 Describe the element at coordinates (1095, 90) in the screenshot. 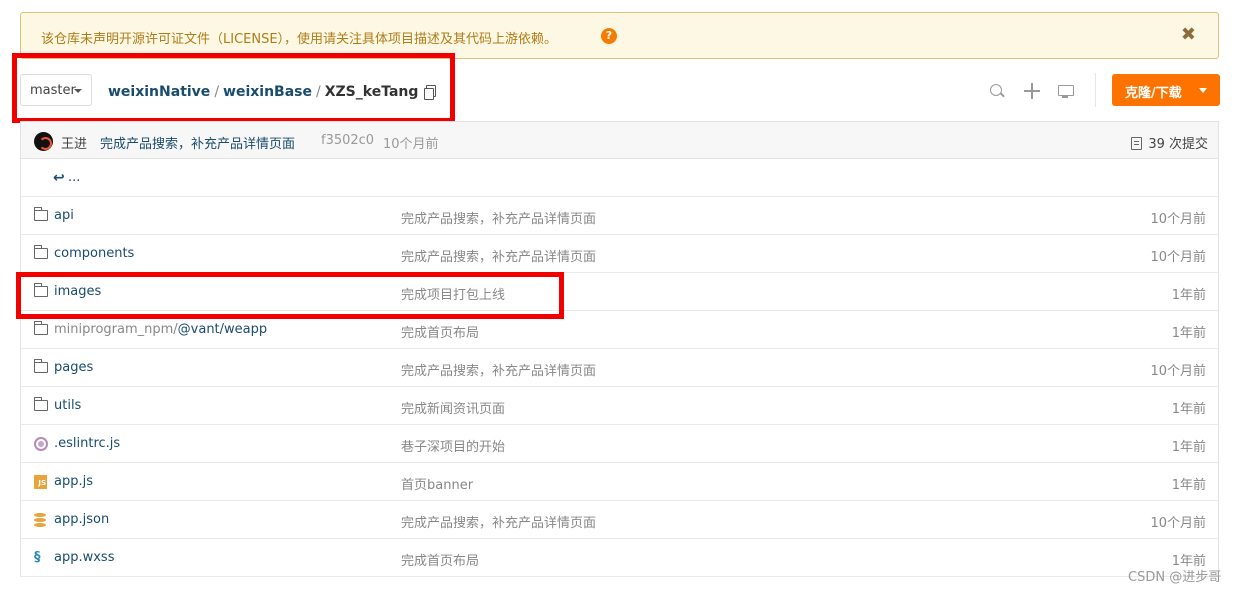

I see `toolbar-divider` at that location.